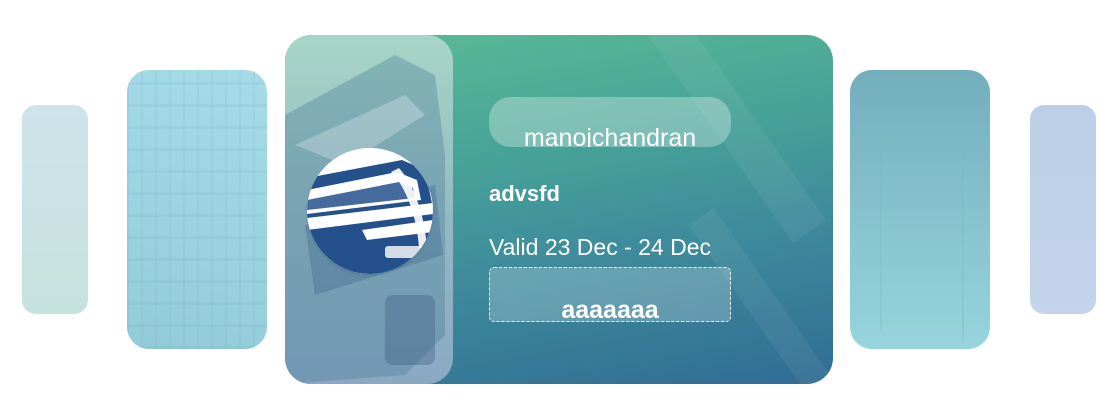 This screenshot has width=1118, height=420. I want to click on coupon-image-panel, so click(369, 209).